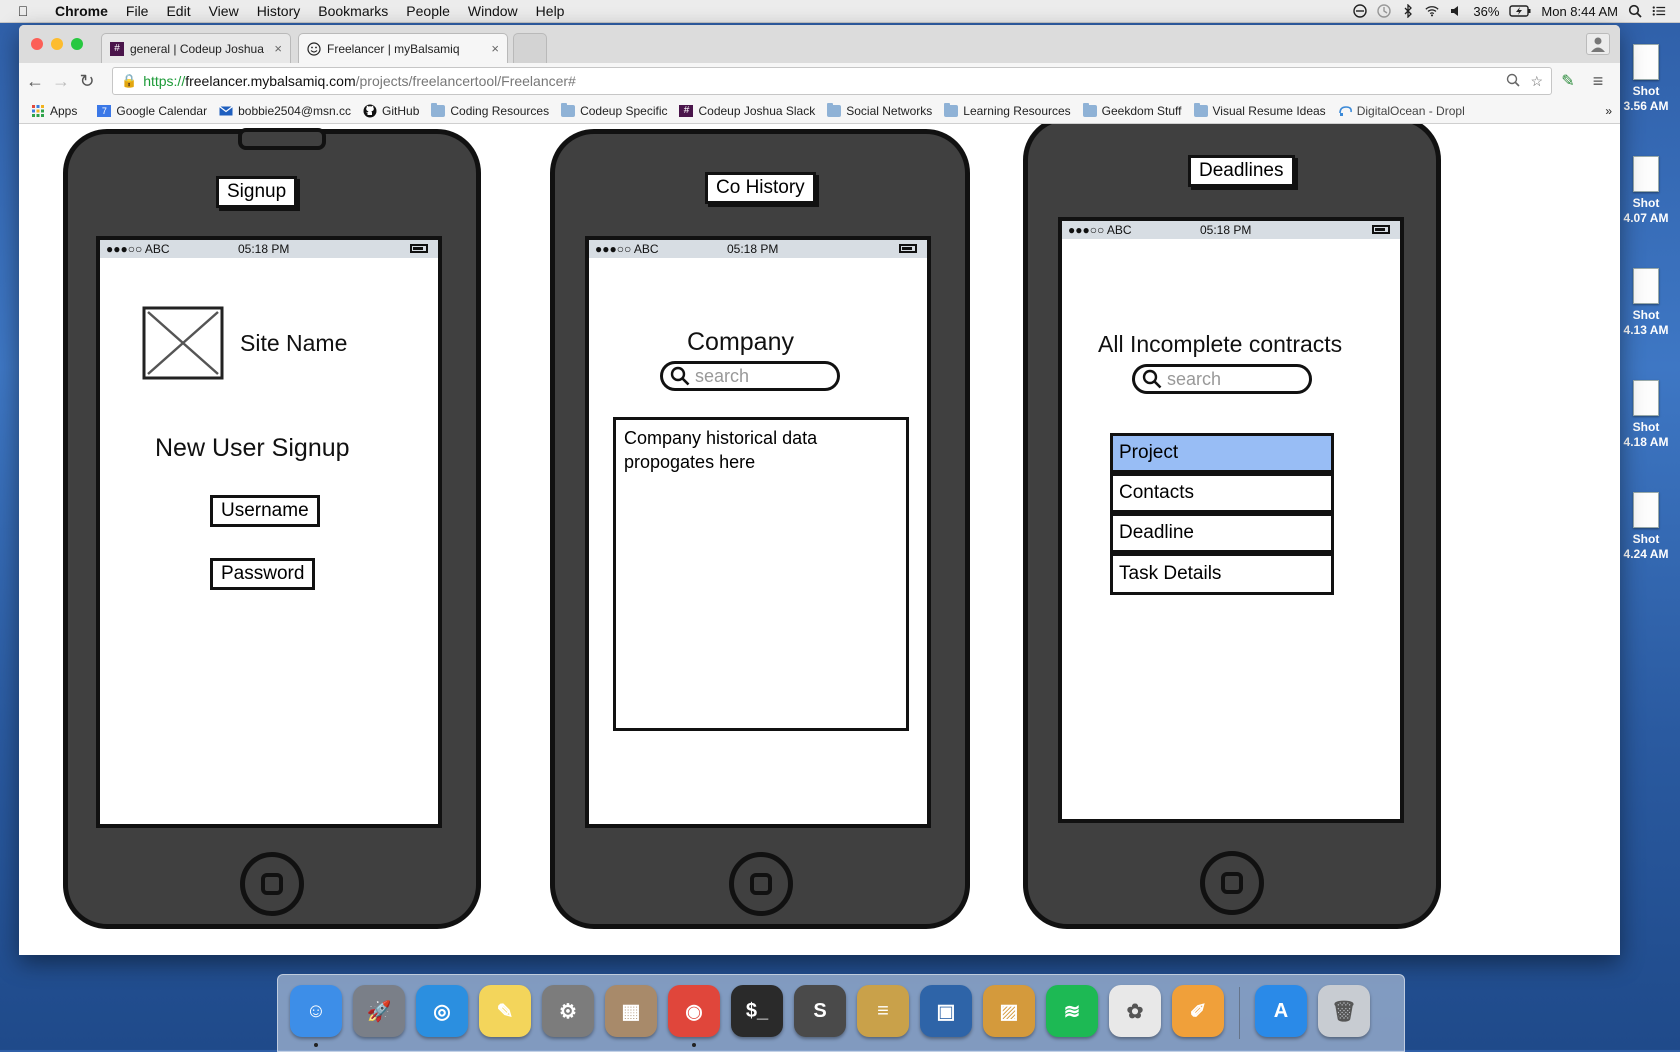 This screenshot has height=1052, width=1680. Describe the element at coordinates (879, 110) in the screenshot. I see `bookmark-folder-social-networks: Social Networks` at that location.